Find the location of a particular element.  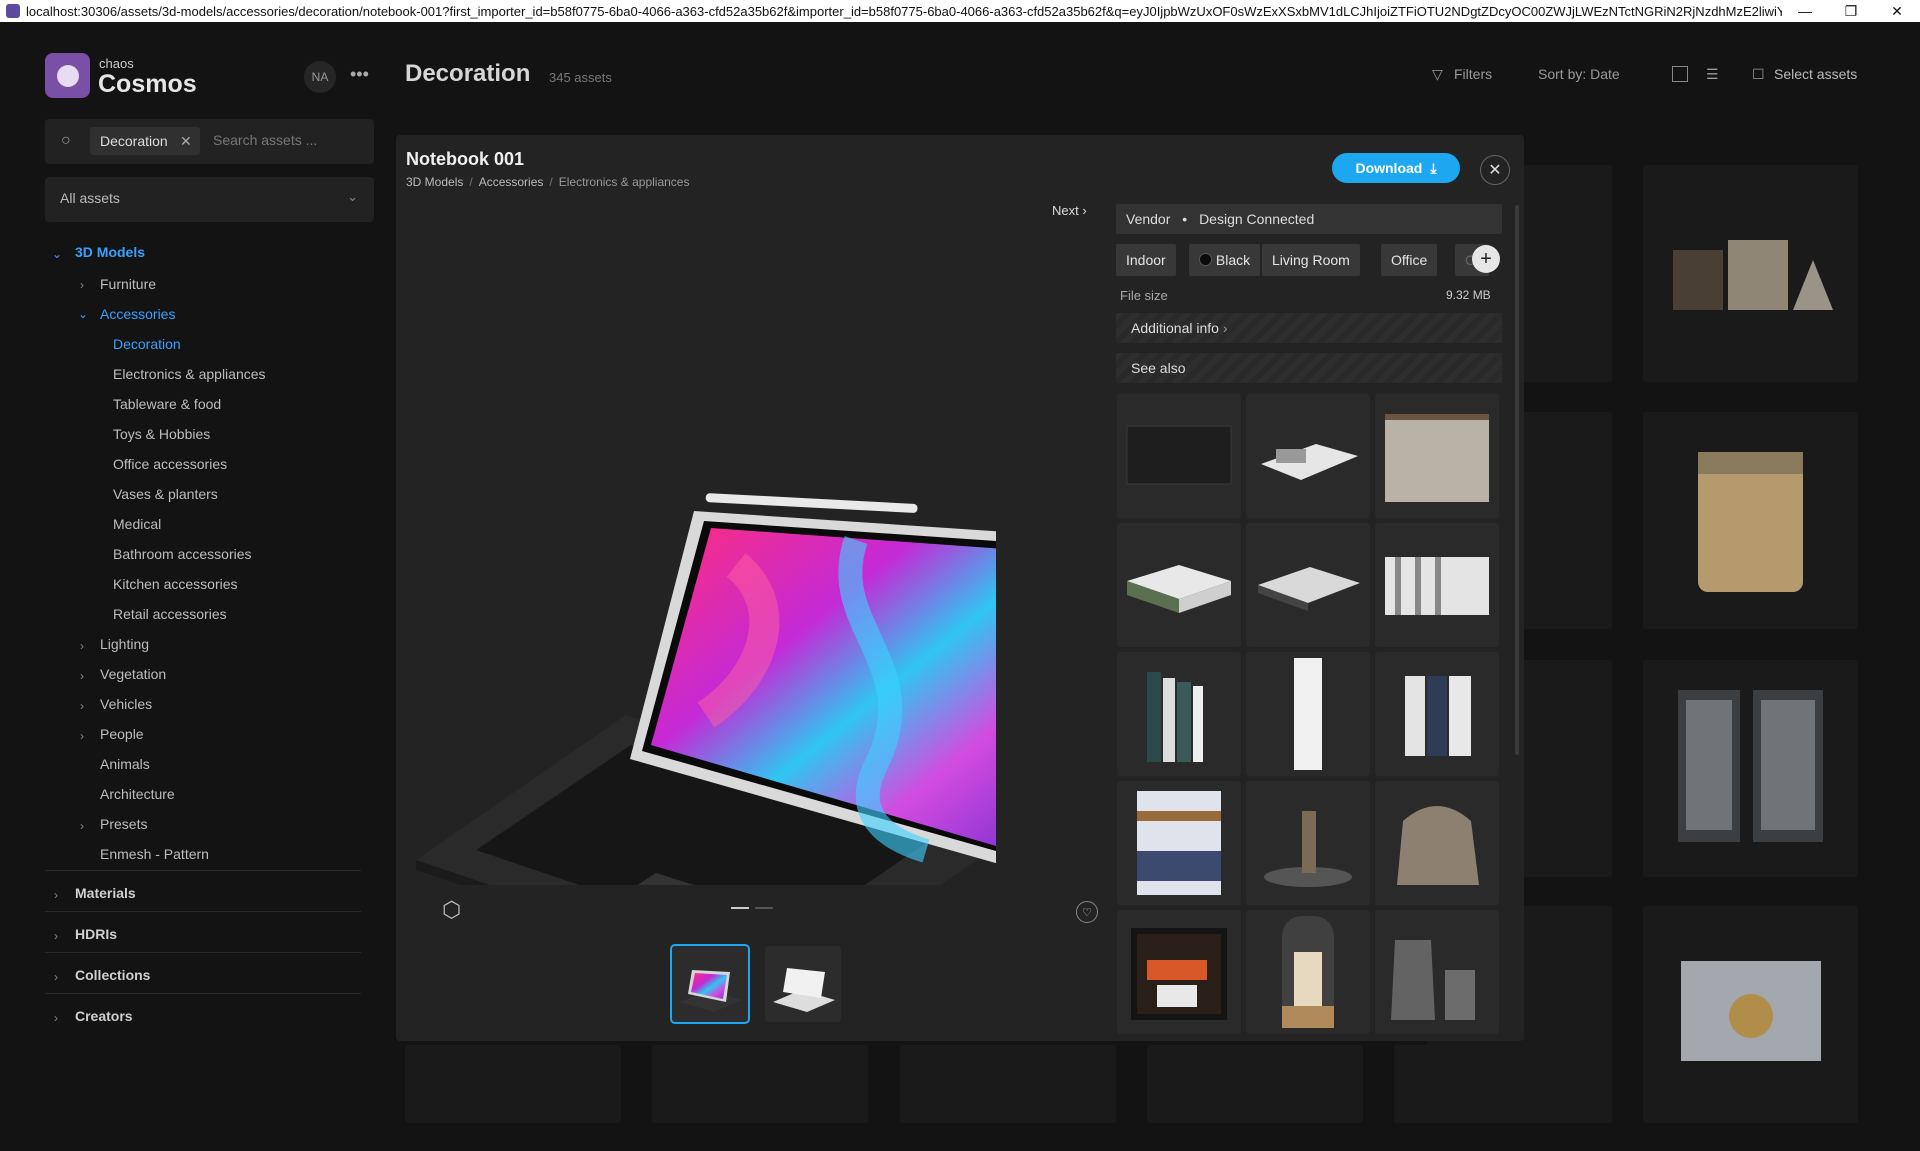

list-view-icon: ☰ is located at coordinates (1712, 74).